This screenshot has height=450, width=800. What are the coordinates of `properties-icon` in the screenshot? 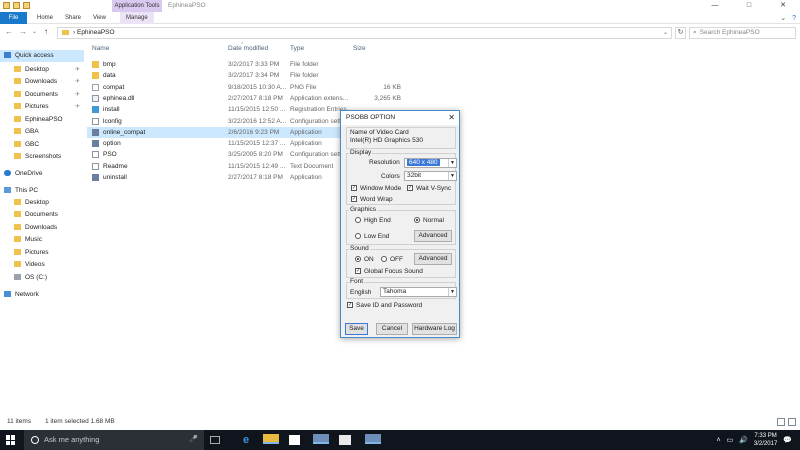 It's located at (16, 5).